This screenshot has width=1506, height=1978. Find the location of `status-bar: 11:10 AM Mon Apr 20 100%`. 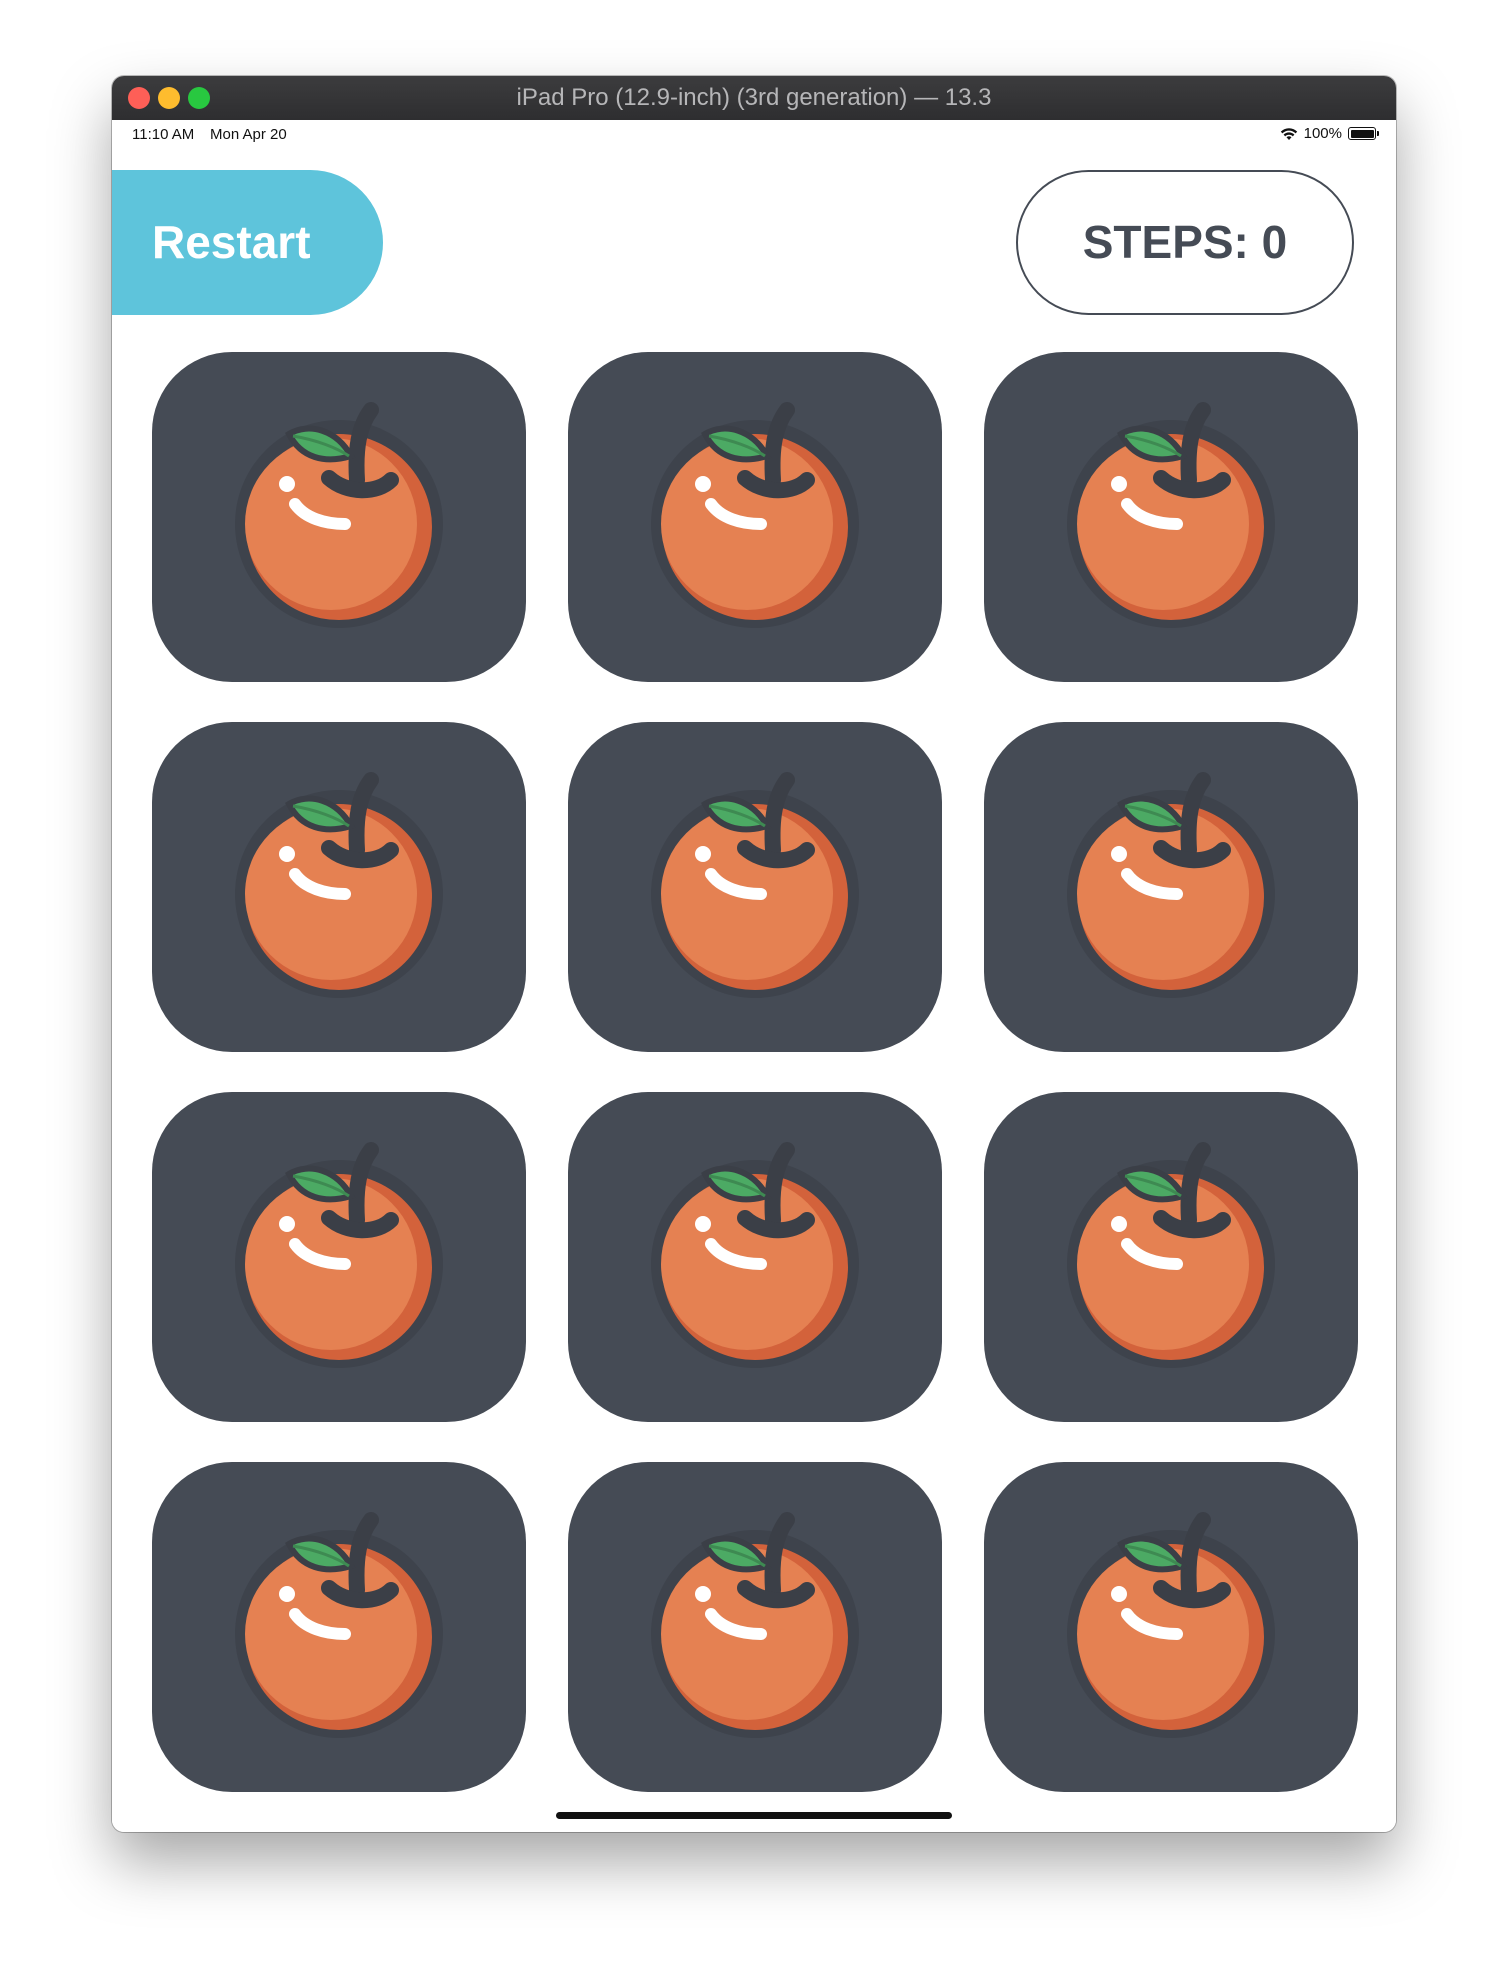

status-bar: 11:10 AM Mon Apr 20 100% is located at coordinates (754, 135).